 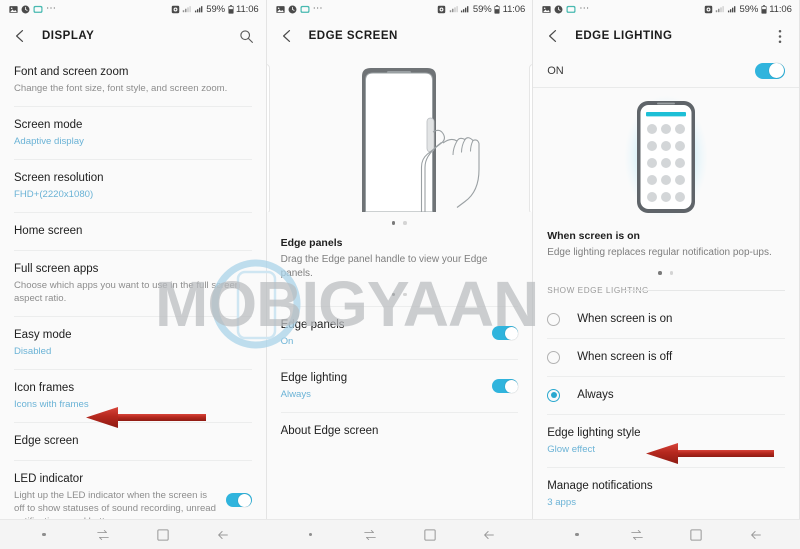 I want to click on overflow-dots-icon: ⋯, so click(x=584, y=8).